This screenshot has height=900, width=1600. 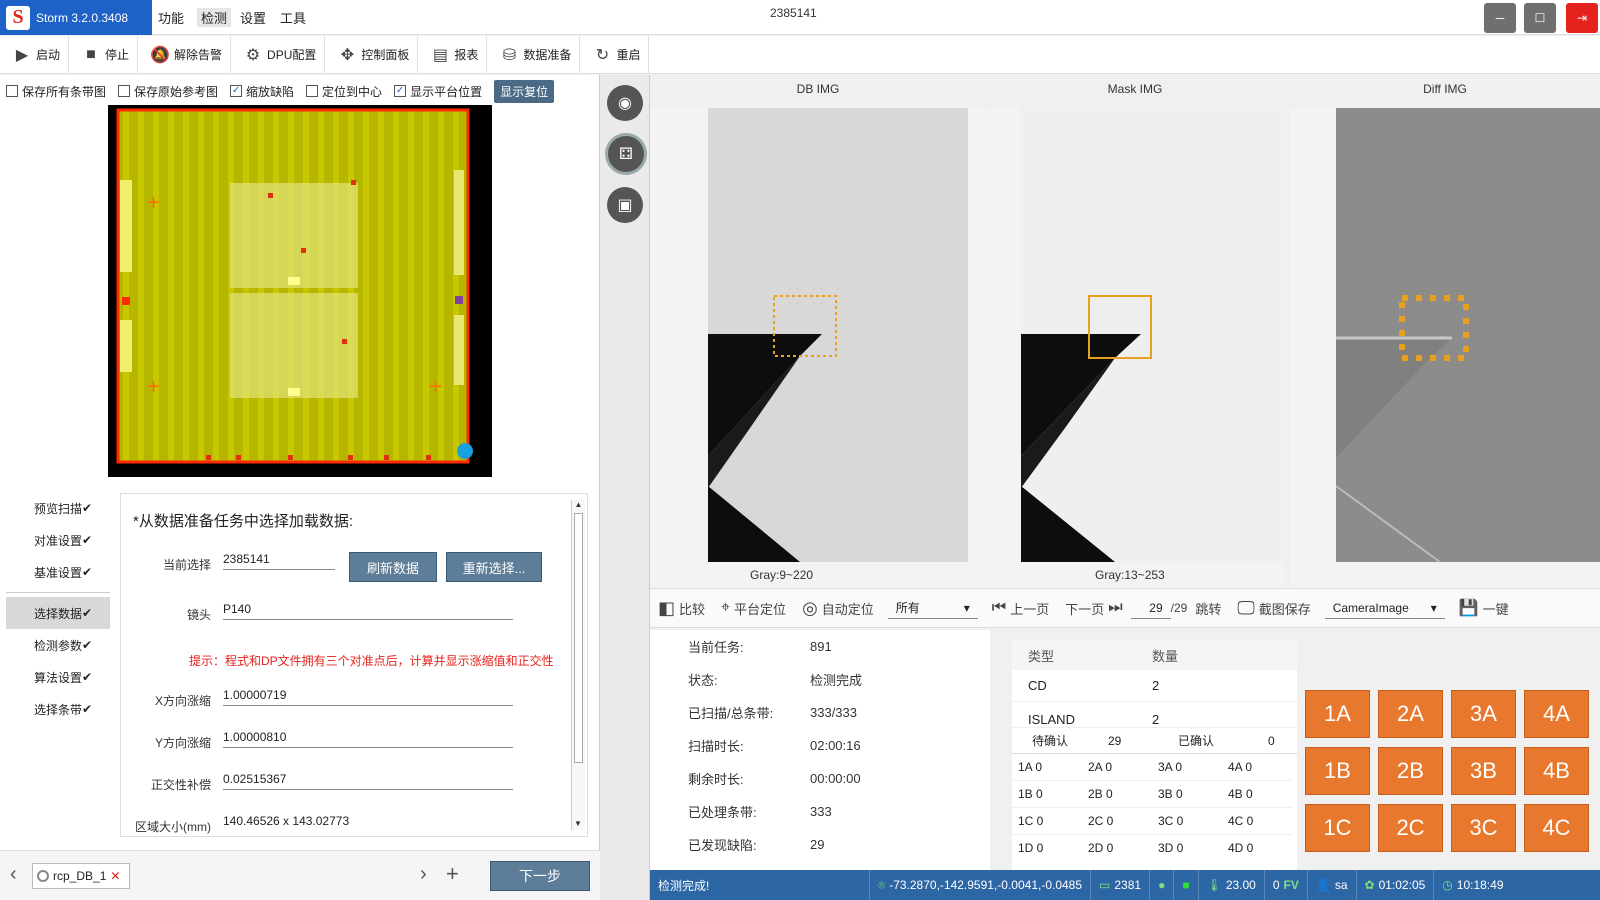 What do you see at coordinates (58, 540) in the screenshot?
I see `nav-alignment-settings: 对准设置 ✔` at bounding box center [58, 540].